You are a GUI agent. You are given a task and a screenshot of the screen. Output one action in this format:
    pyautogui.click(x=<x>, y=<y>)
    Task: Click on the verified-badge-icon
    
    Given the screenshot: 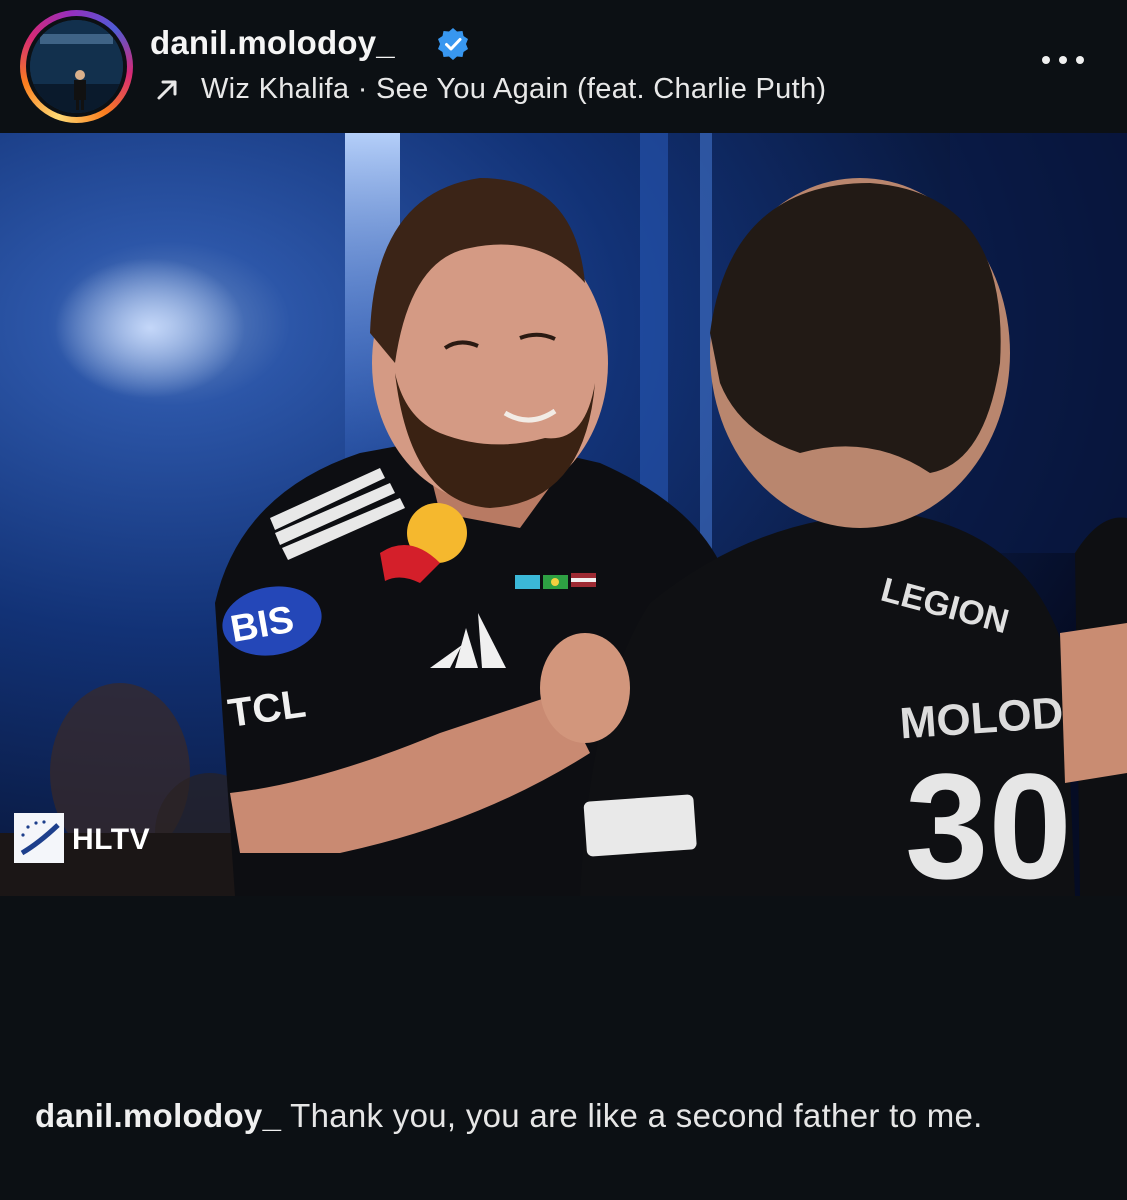 What is the action you would take?
    pyautogui.click(x=453, y=44)
    